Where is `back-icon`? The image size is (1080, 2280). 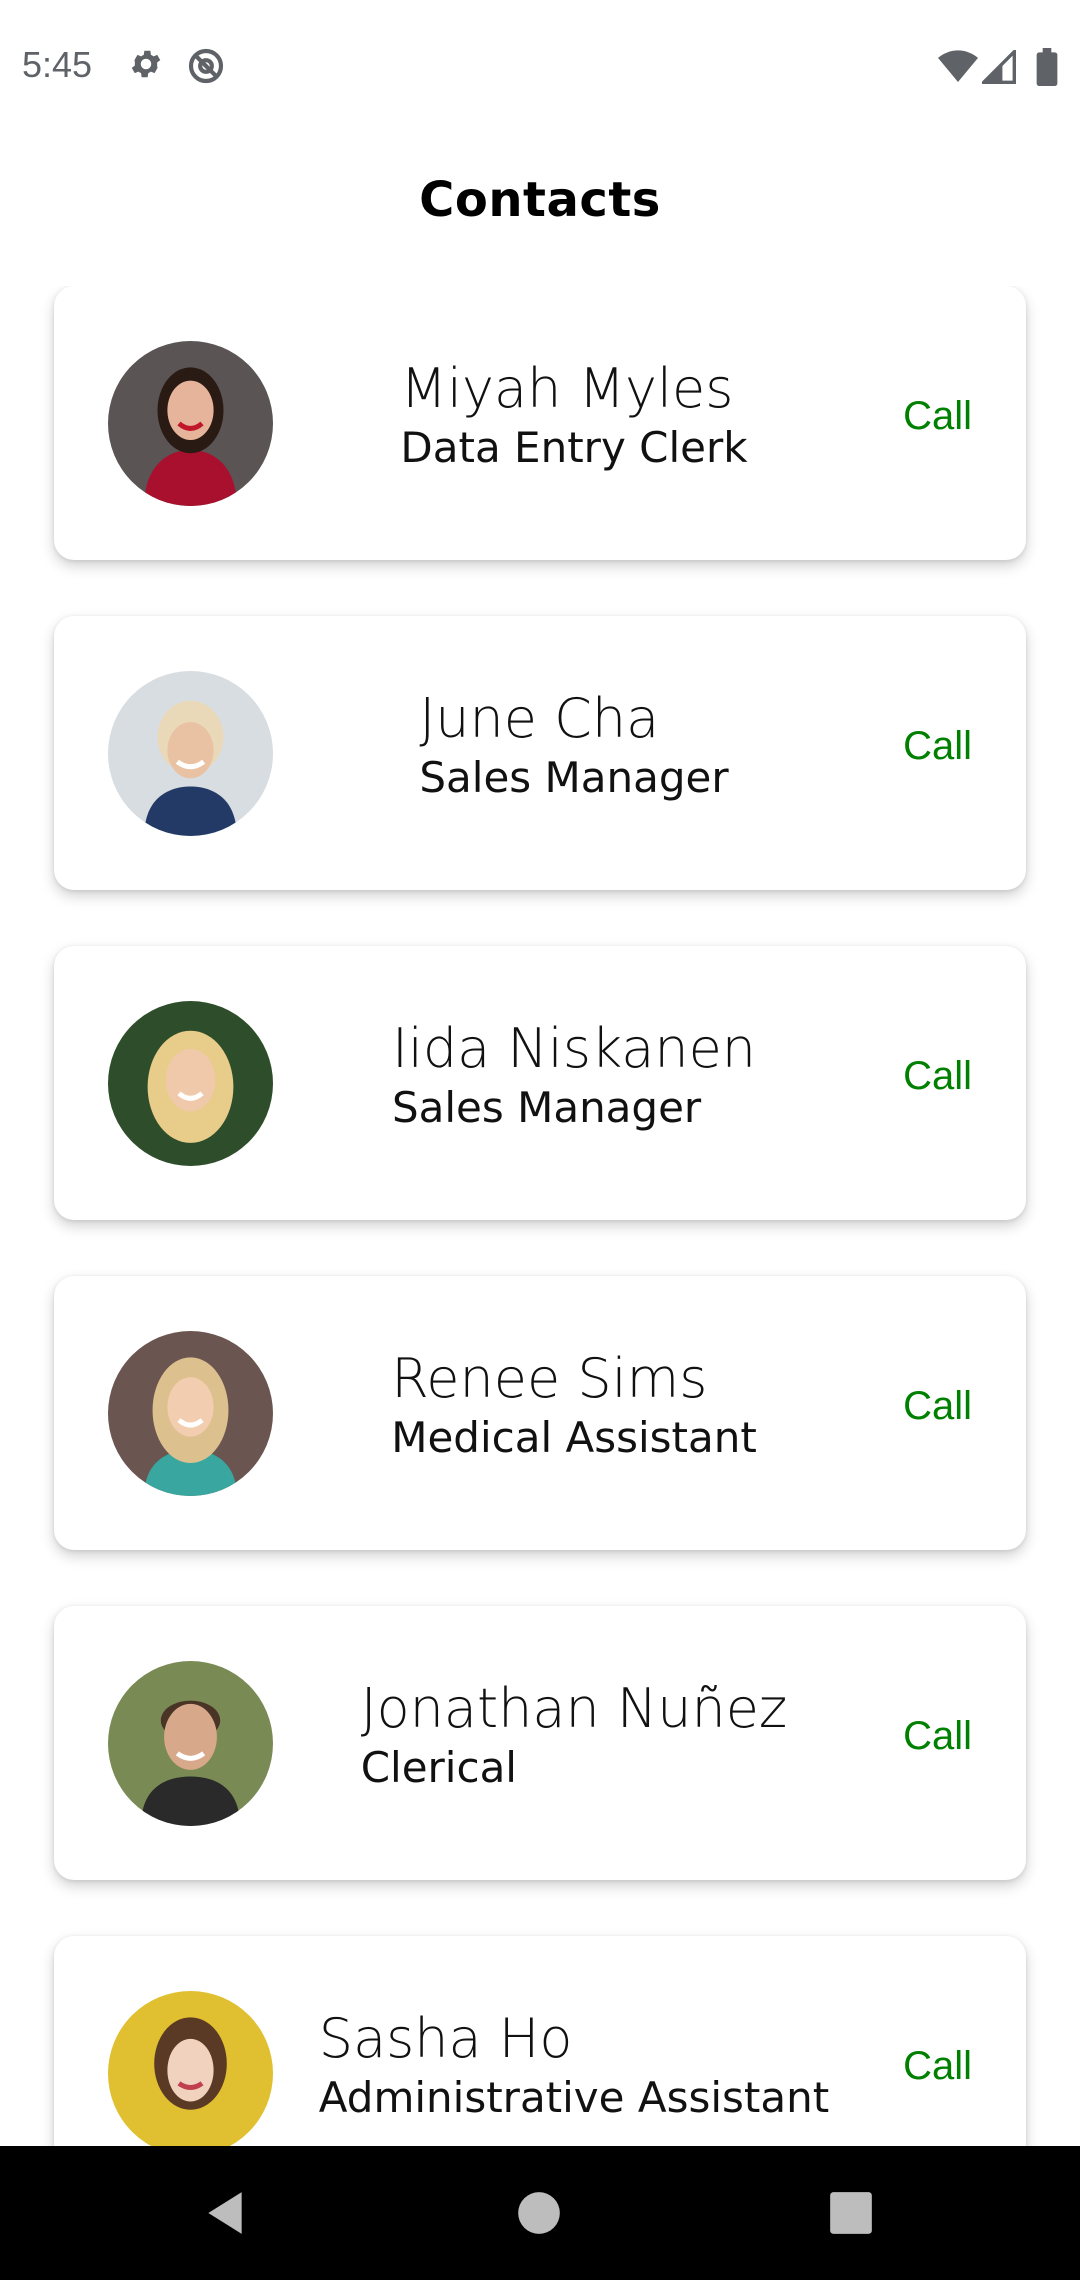 back-icon is located at coordinates (225, 2215).